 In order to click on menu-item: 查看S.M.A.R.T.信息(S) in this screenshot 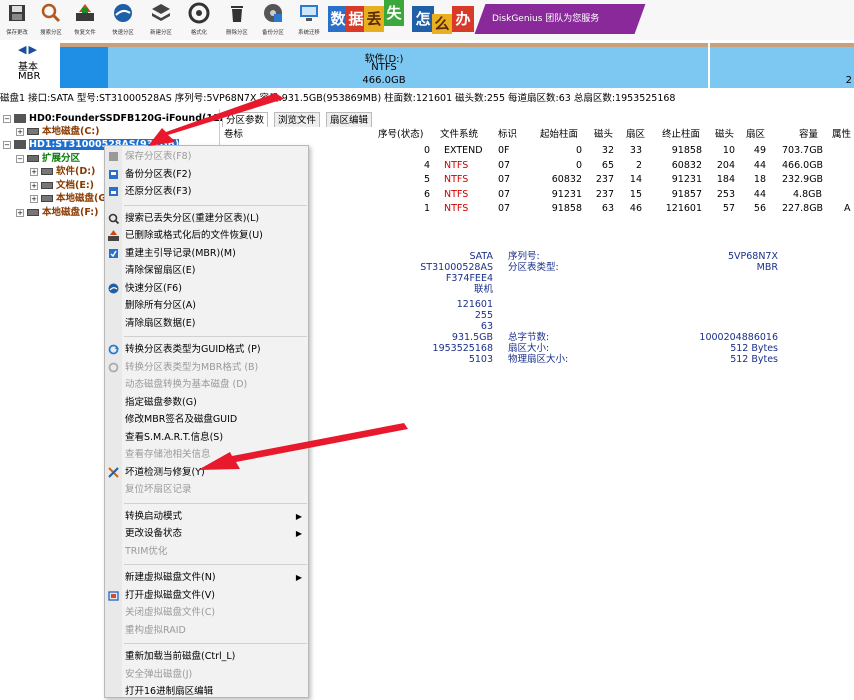, I will do `click(206, 437)`.